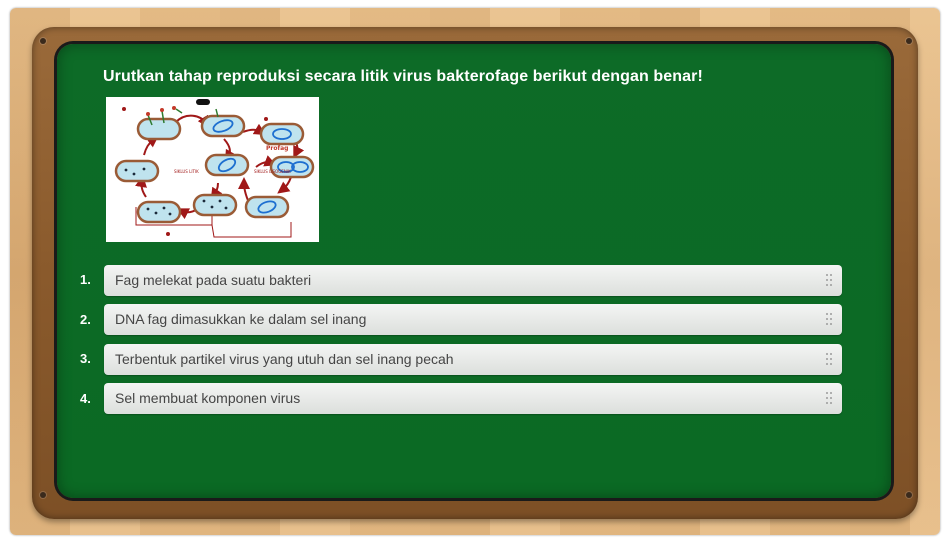  What do you see at coordinates (473, 398) in the screenshot?
I see `sortable-item-4: Sel membuat komponen virus` at bounding box center [473, 398].